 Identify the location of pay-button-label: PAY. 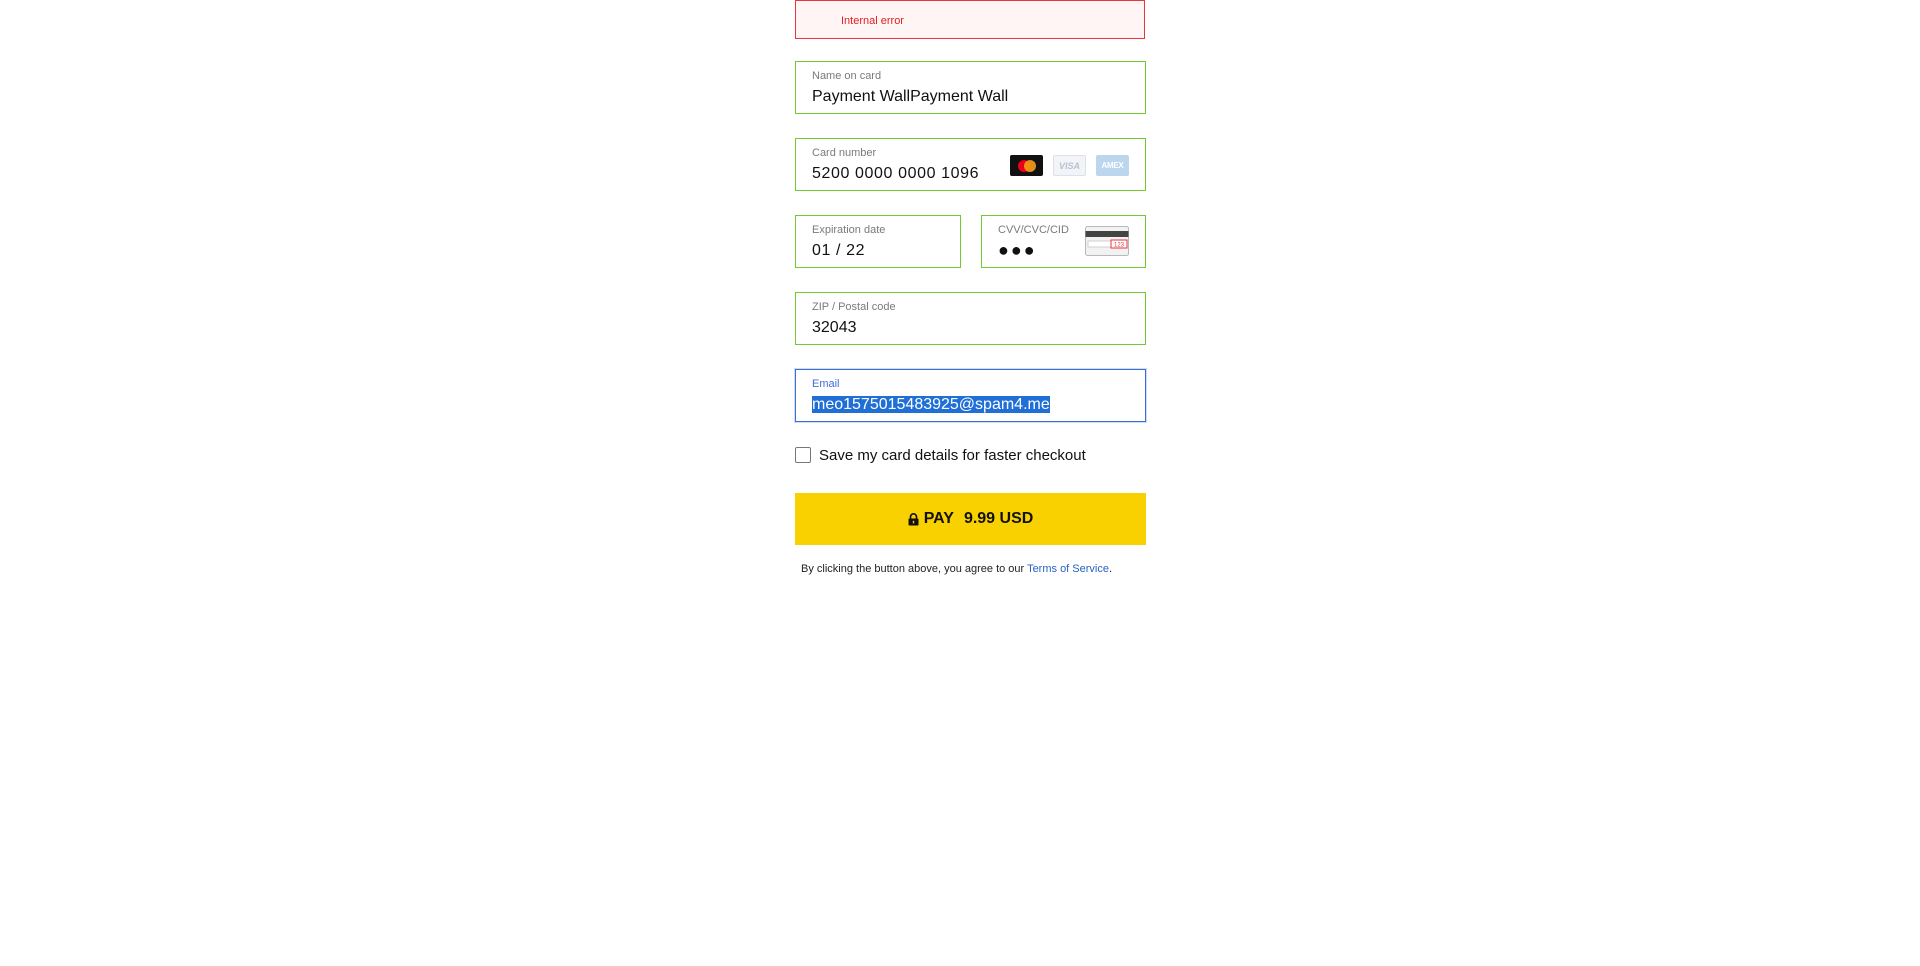
(938, 518).